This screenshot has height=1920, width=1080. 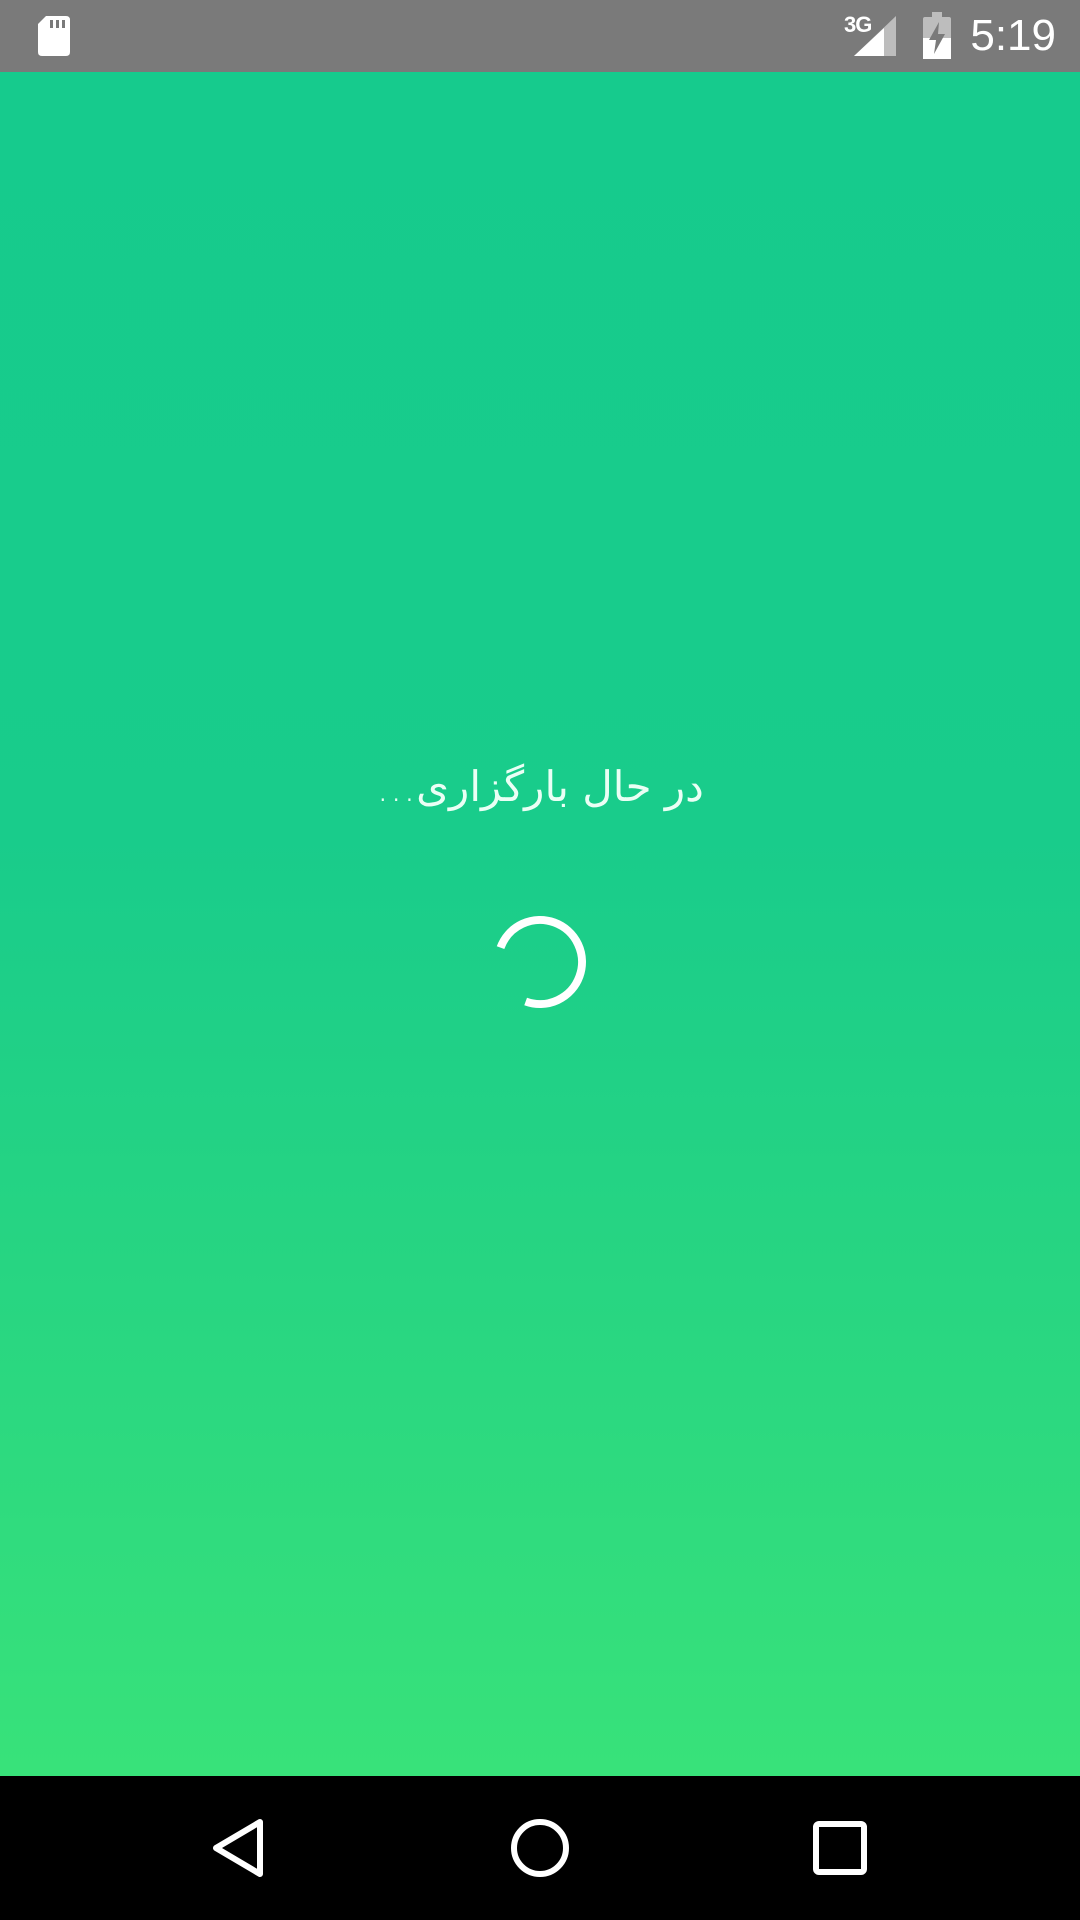 What do you see at coordinates (240, 1848) in the screenshot?
I see `back-icon` at bounding box center [240, 1848].